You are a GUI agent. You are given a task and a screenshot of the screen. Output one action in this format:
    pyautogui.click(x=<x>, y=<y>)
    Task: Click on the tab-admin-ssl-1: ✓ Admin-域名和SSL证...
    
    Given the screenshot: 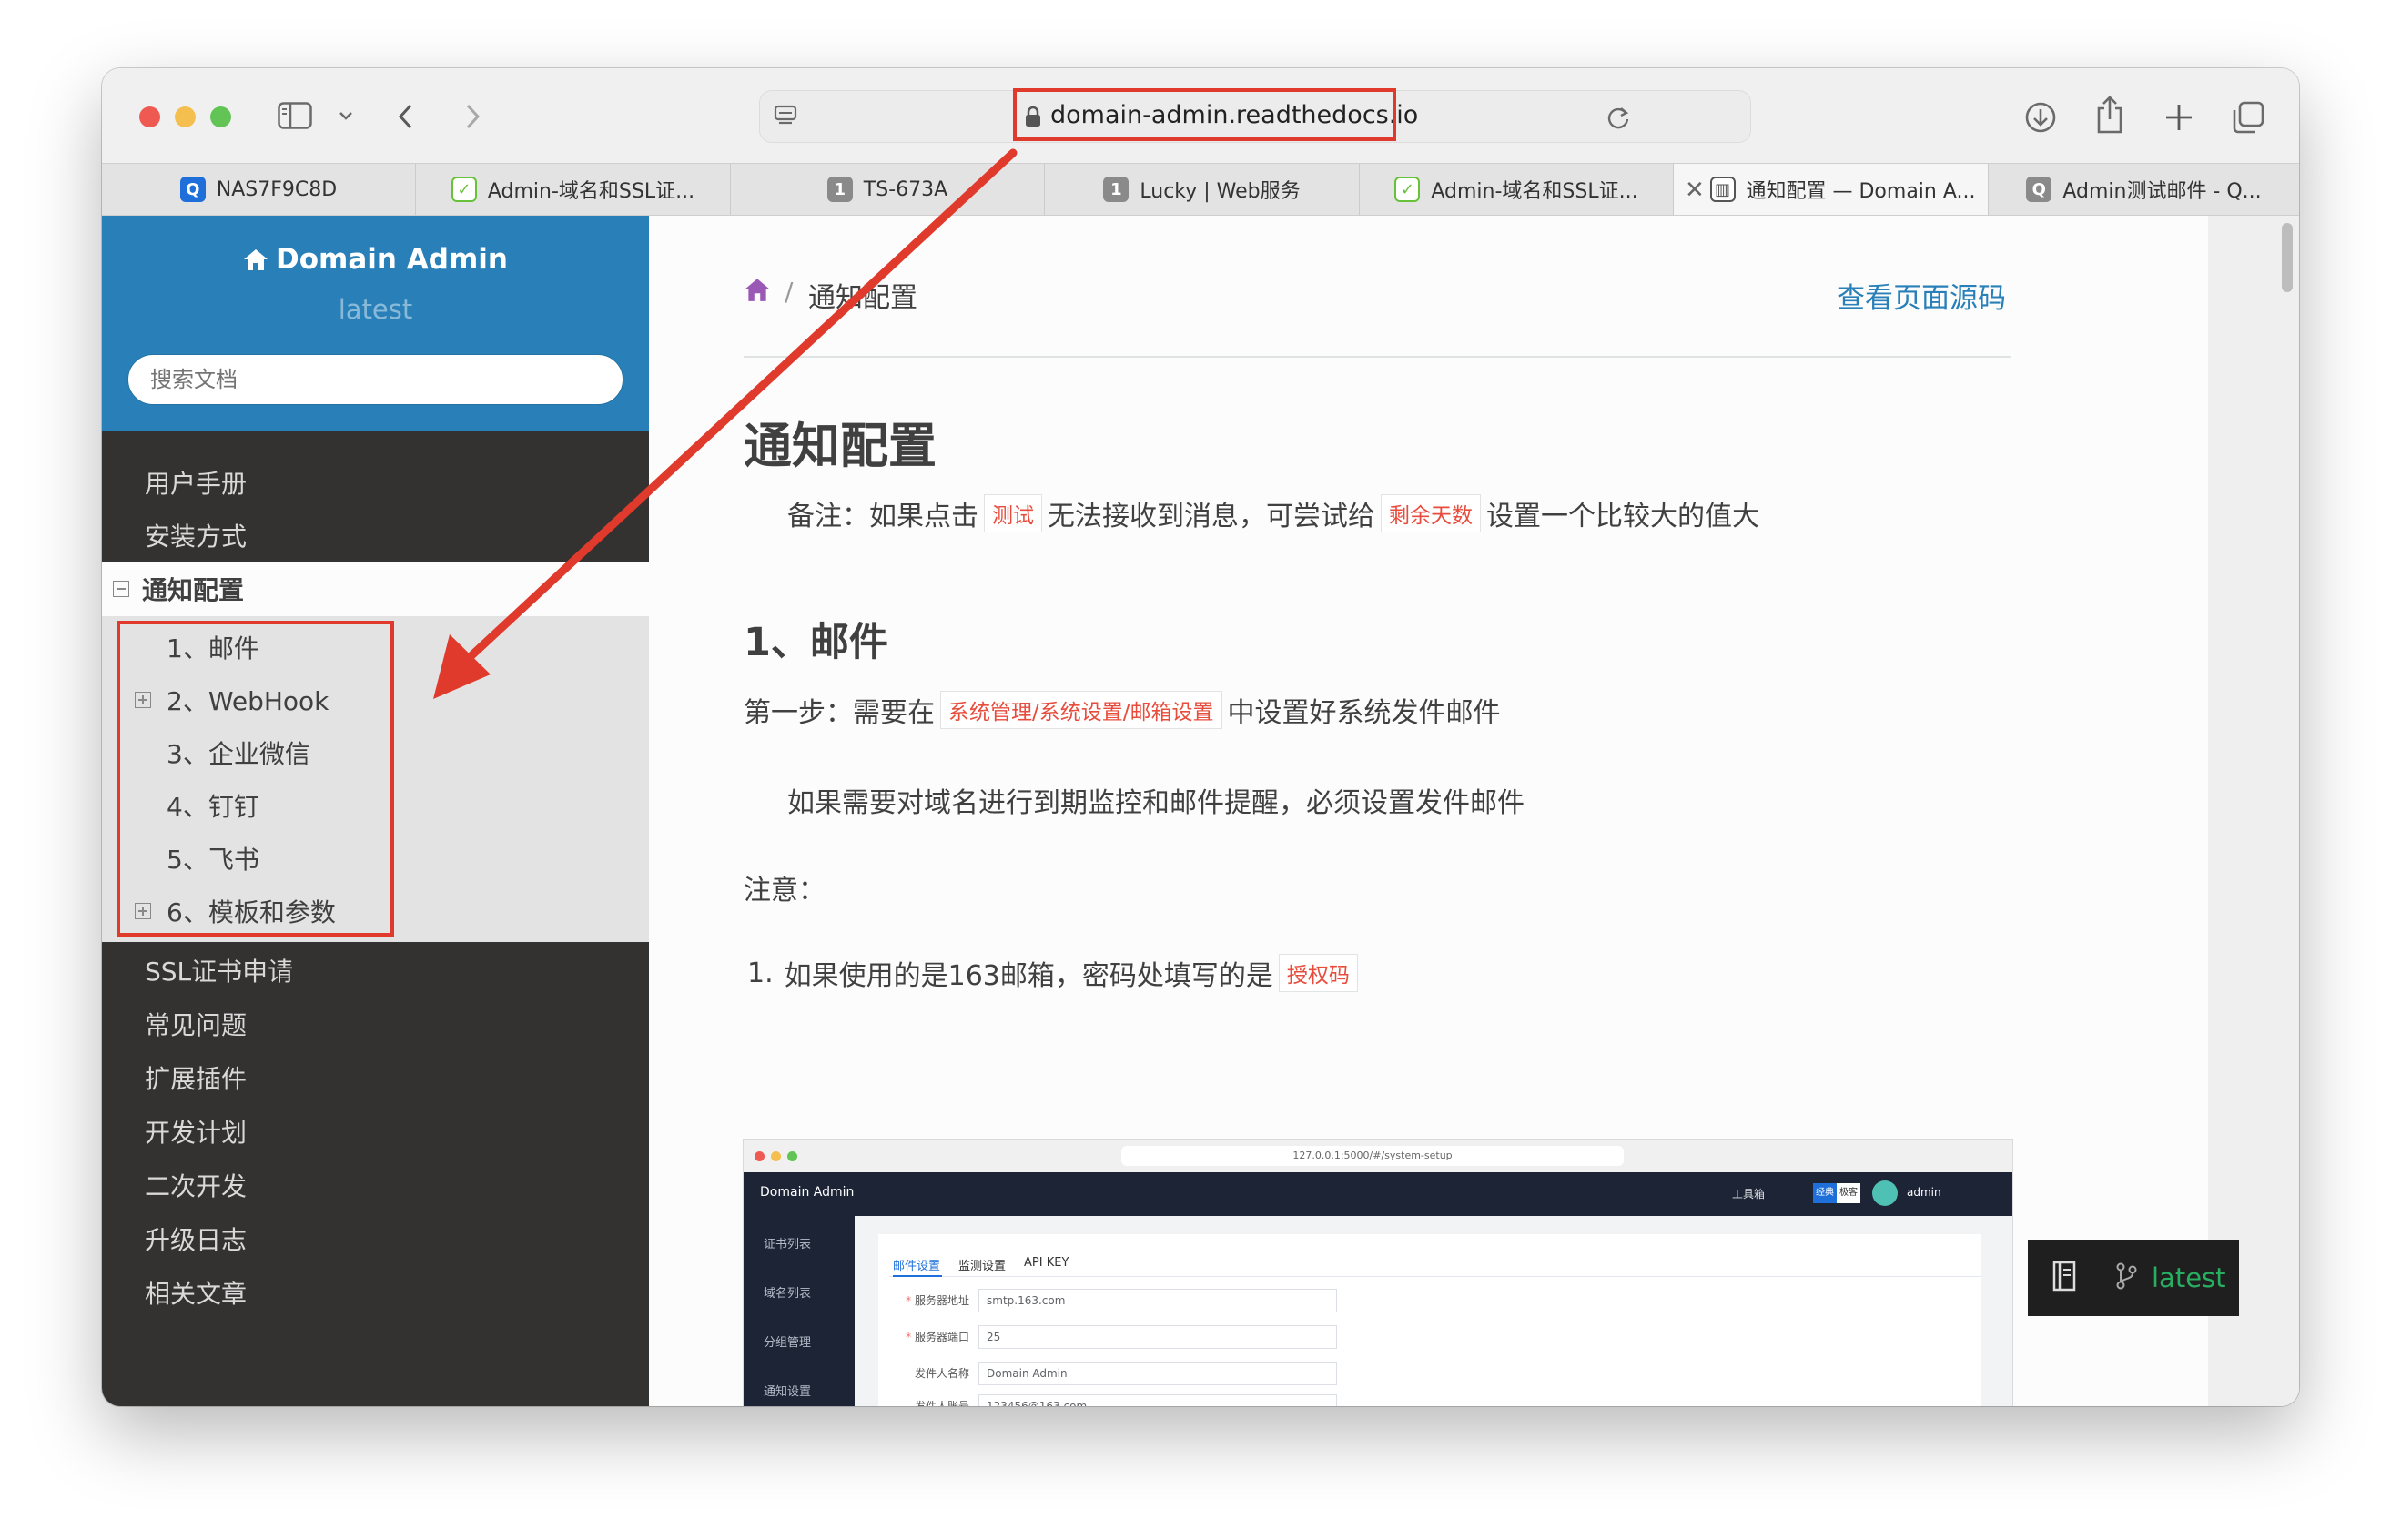 What is the action you would take?
    pyautogui.click(x=573, y=189)
    